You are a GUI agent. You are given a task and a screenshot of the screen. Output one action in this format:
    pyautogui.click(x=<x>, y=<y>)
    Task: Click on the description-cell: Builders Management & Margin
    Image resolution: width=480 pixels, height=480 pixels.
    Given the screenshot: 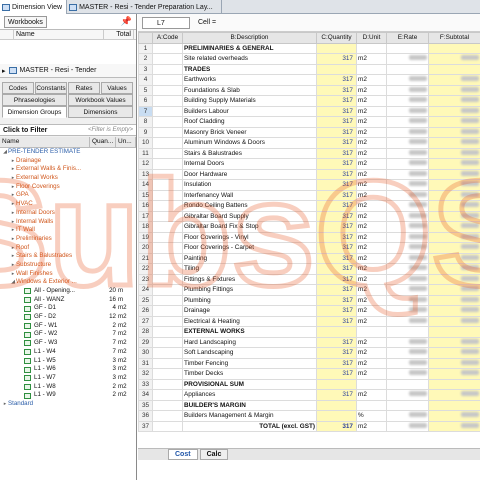 What is the action you would take?
    pyautogui.click(x=249, y=416)
    